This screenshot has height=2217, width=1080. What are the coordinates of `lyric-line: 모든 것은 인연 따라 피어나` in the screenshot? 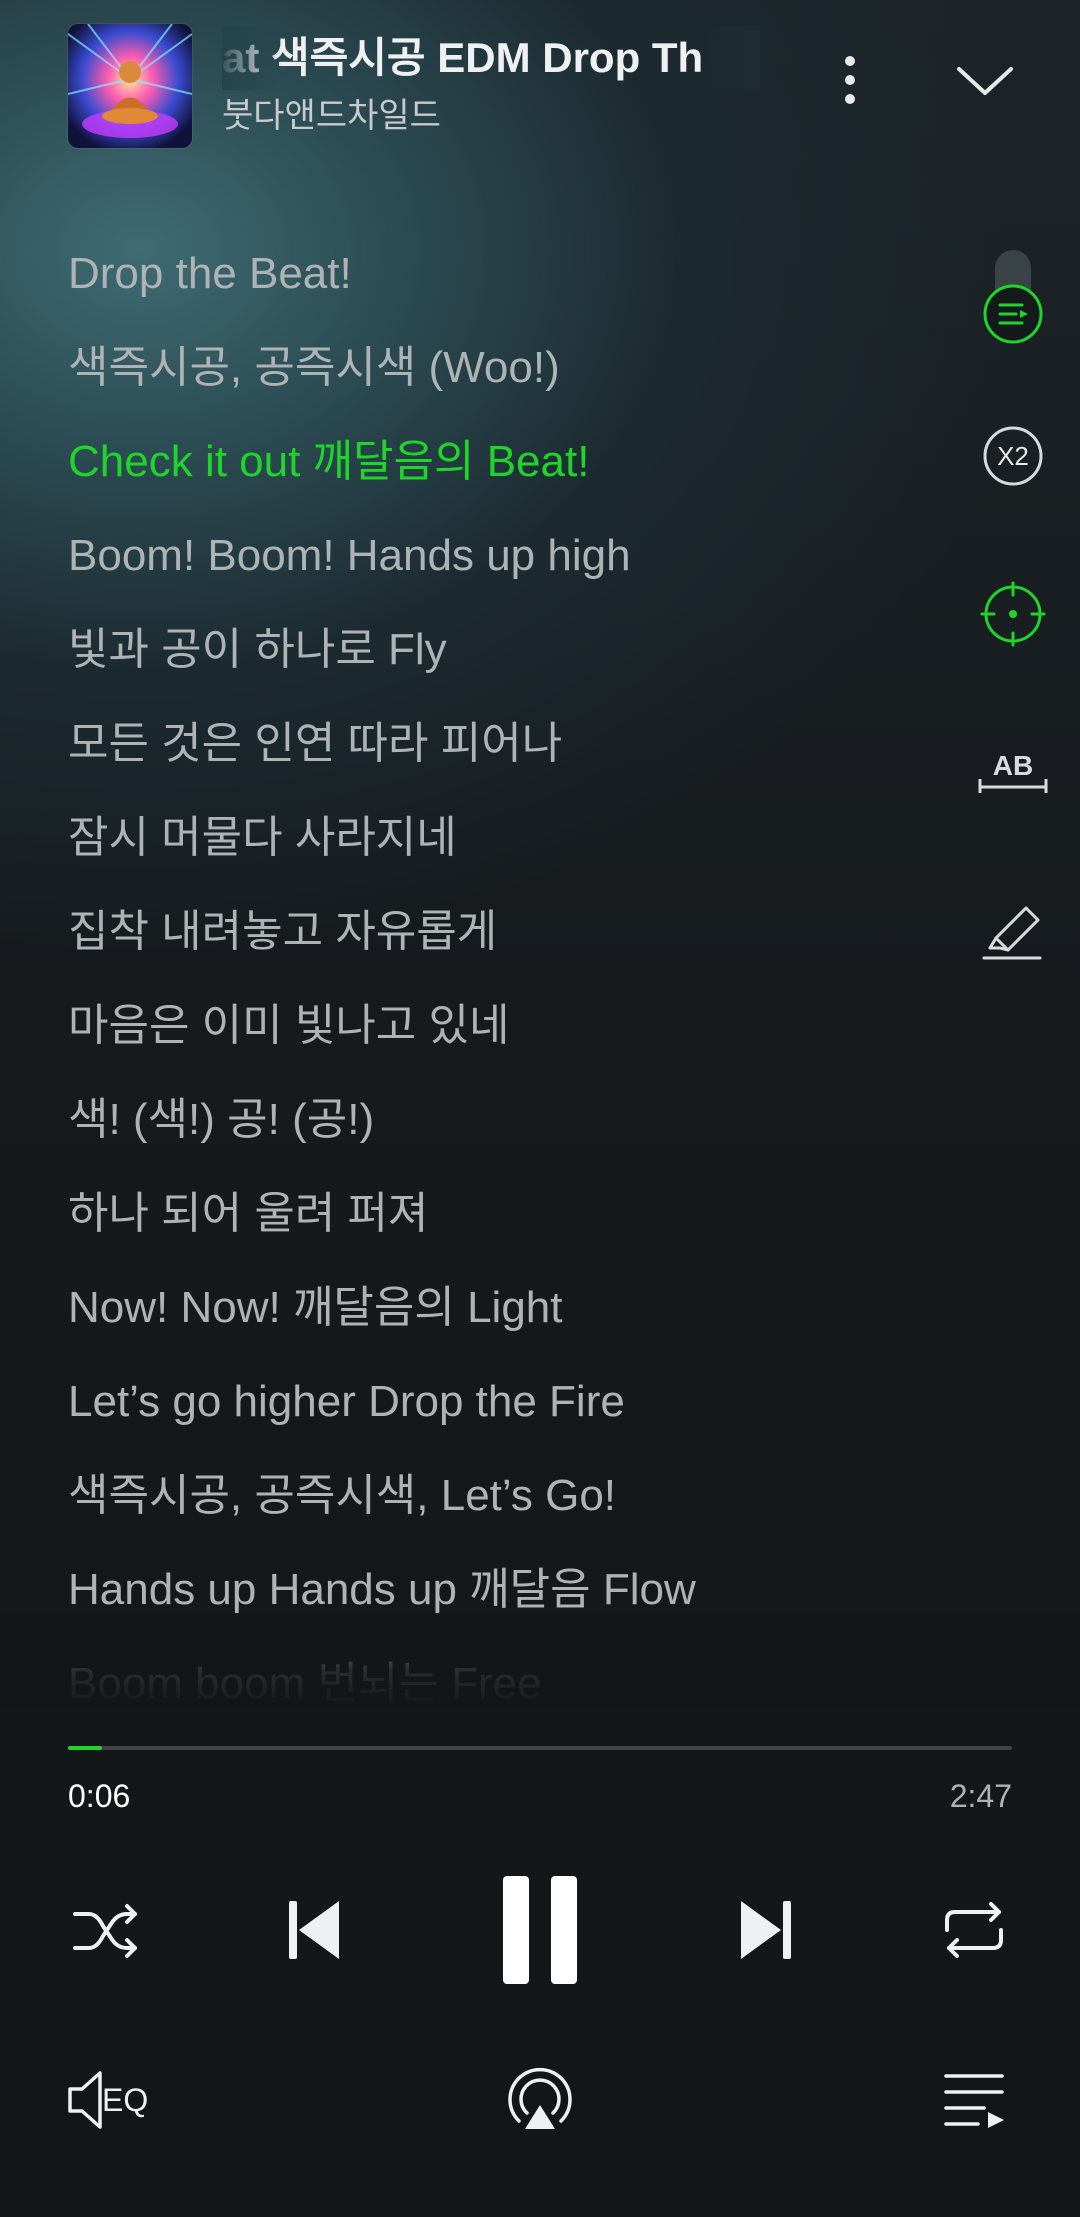 It's located at (508, 757).